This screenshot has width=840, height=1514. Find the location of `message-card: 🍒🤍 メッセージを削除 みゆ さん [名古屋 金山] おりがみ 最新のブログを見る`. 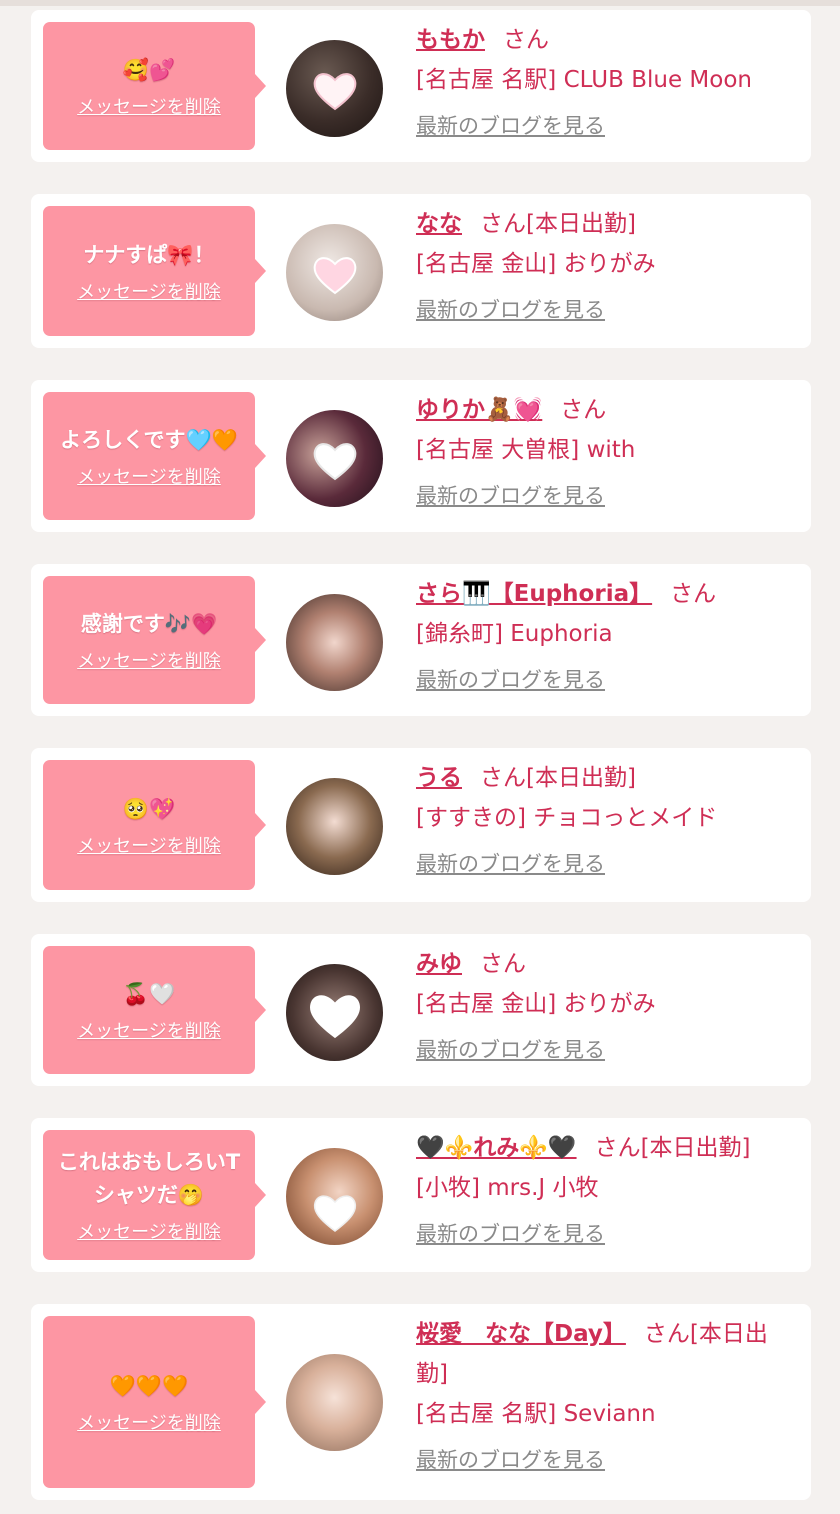

message-card: 🍒🤍 メッセージを削除 みゆ さん [名古屋 金山] おりがみ 最新のブログを見る is located at coordinates (421, 1010).